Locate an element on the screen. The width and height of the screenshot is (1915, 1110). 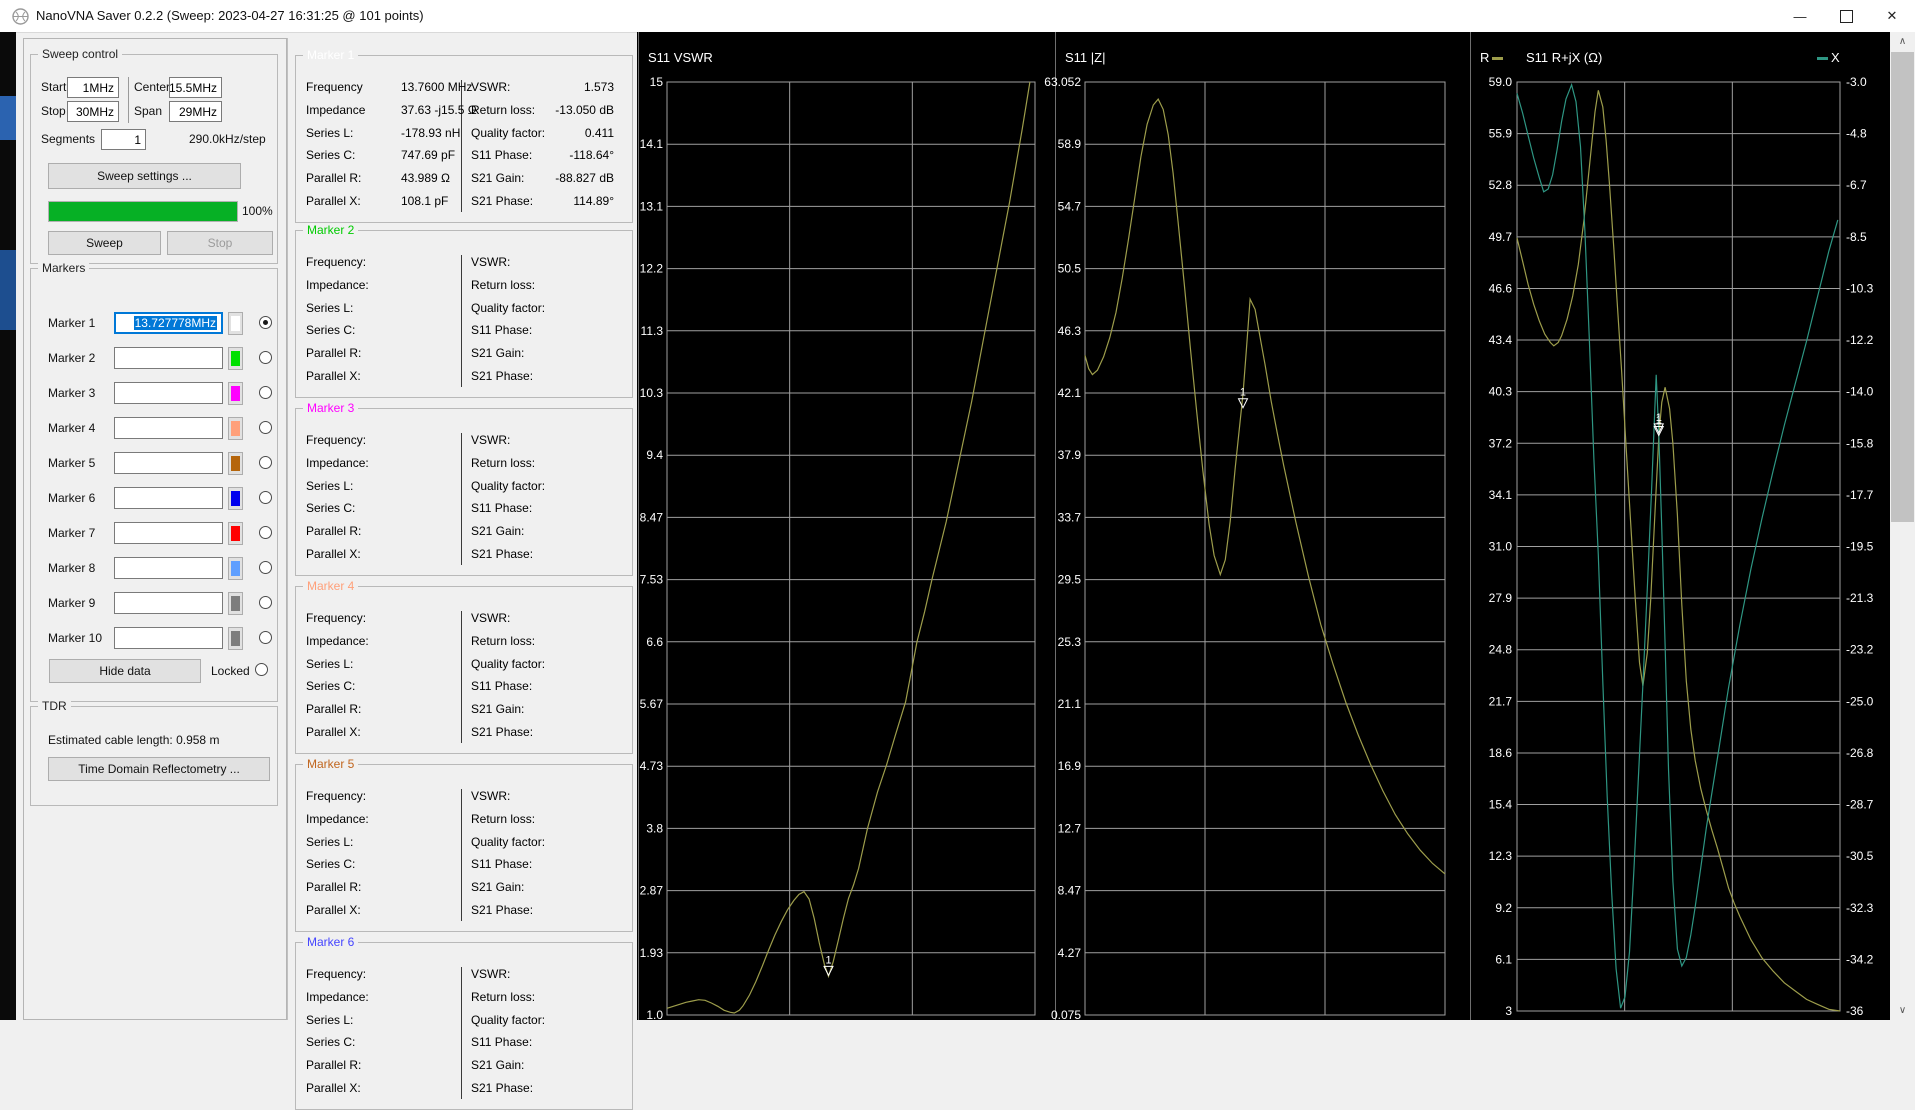
y-tick-label: 55.9 is located at coordinates (1501, 134).